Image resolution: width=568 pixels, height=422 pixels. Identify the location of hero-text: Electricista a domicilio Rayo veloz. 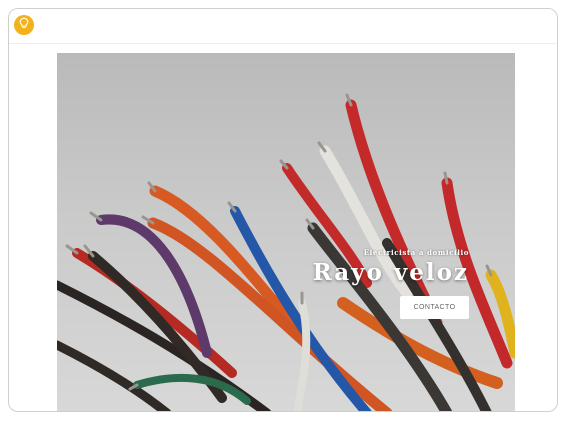
(391, 267).